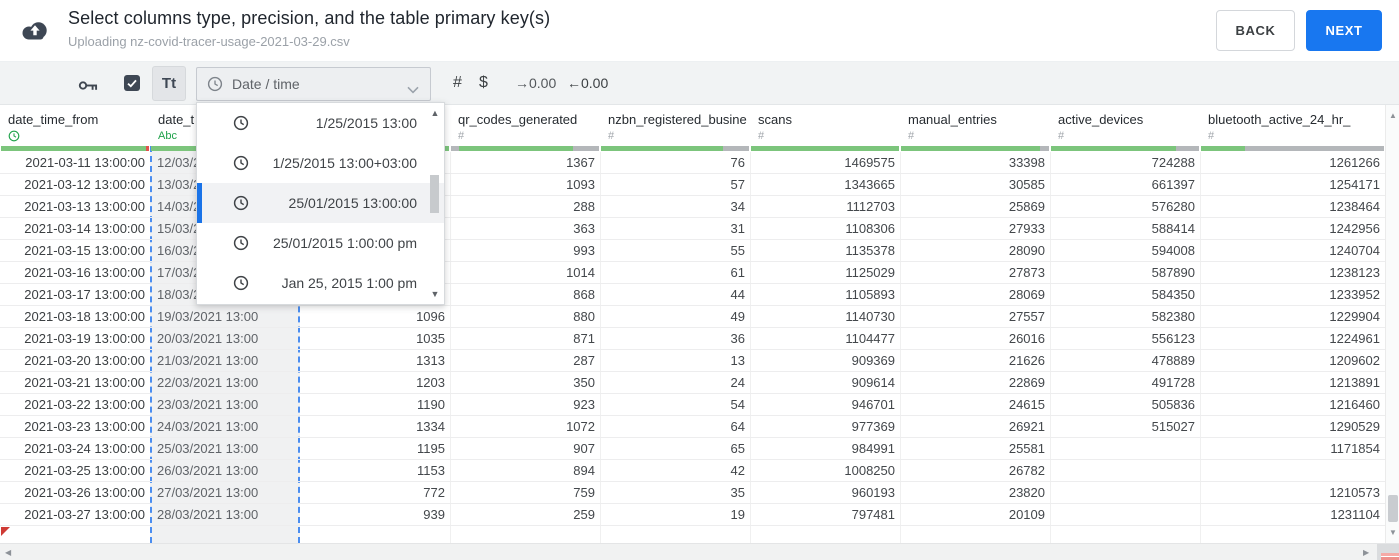 The width and height of the screenshot is (1399, 560). Describe the element at coordinates (525, 206) in the screenshot. I see `grid-cell: 288` at that location.